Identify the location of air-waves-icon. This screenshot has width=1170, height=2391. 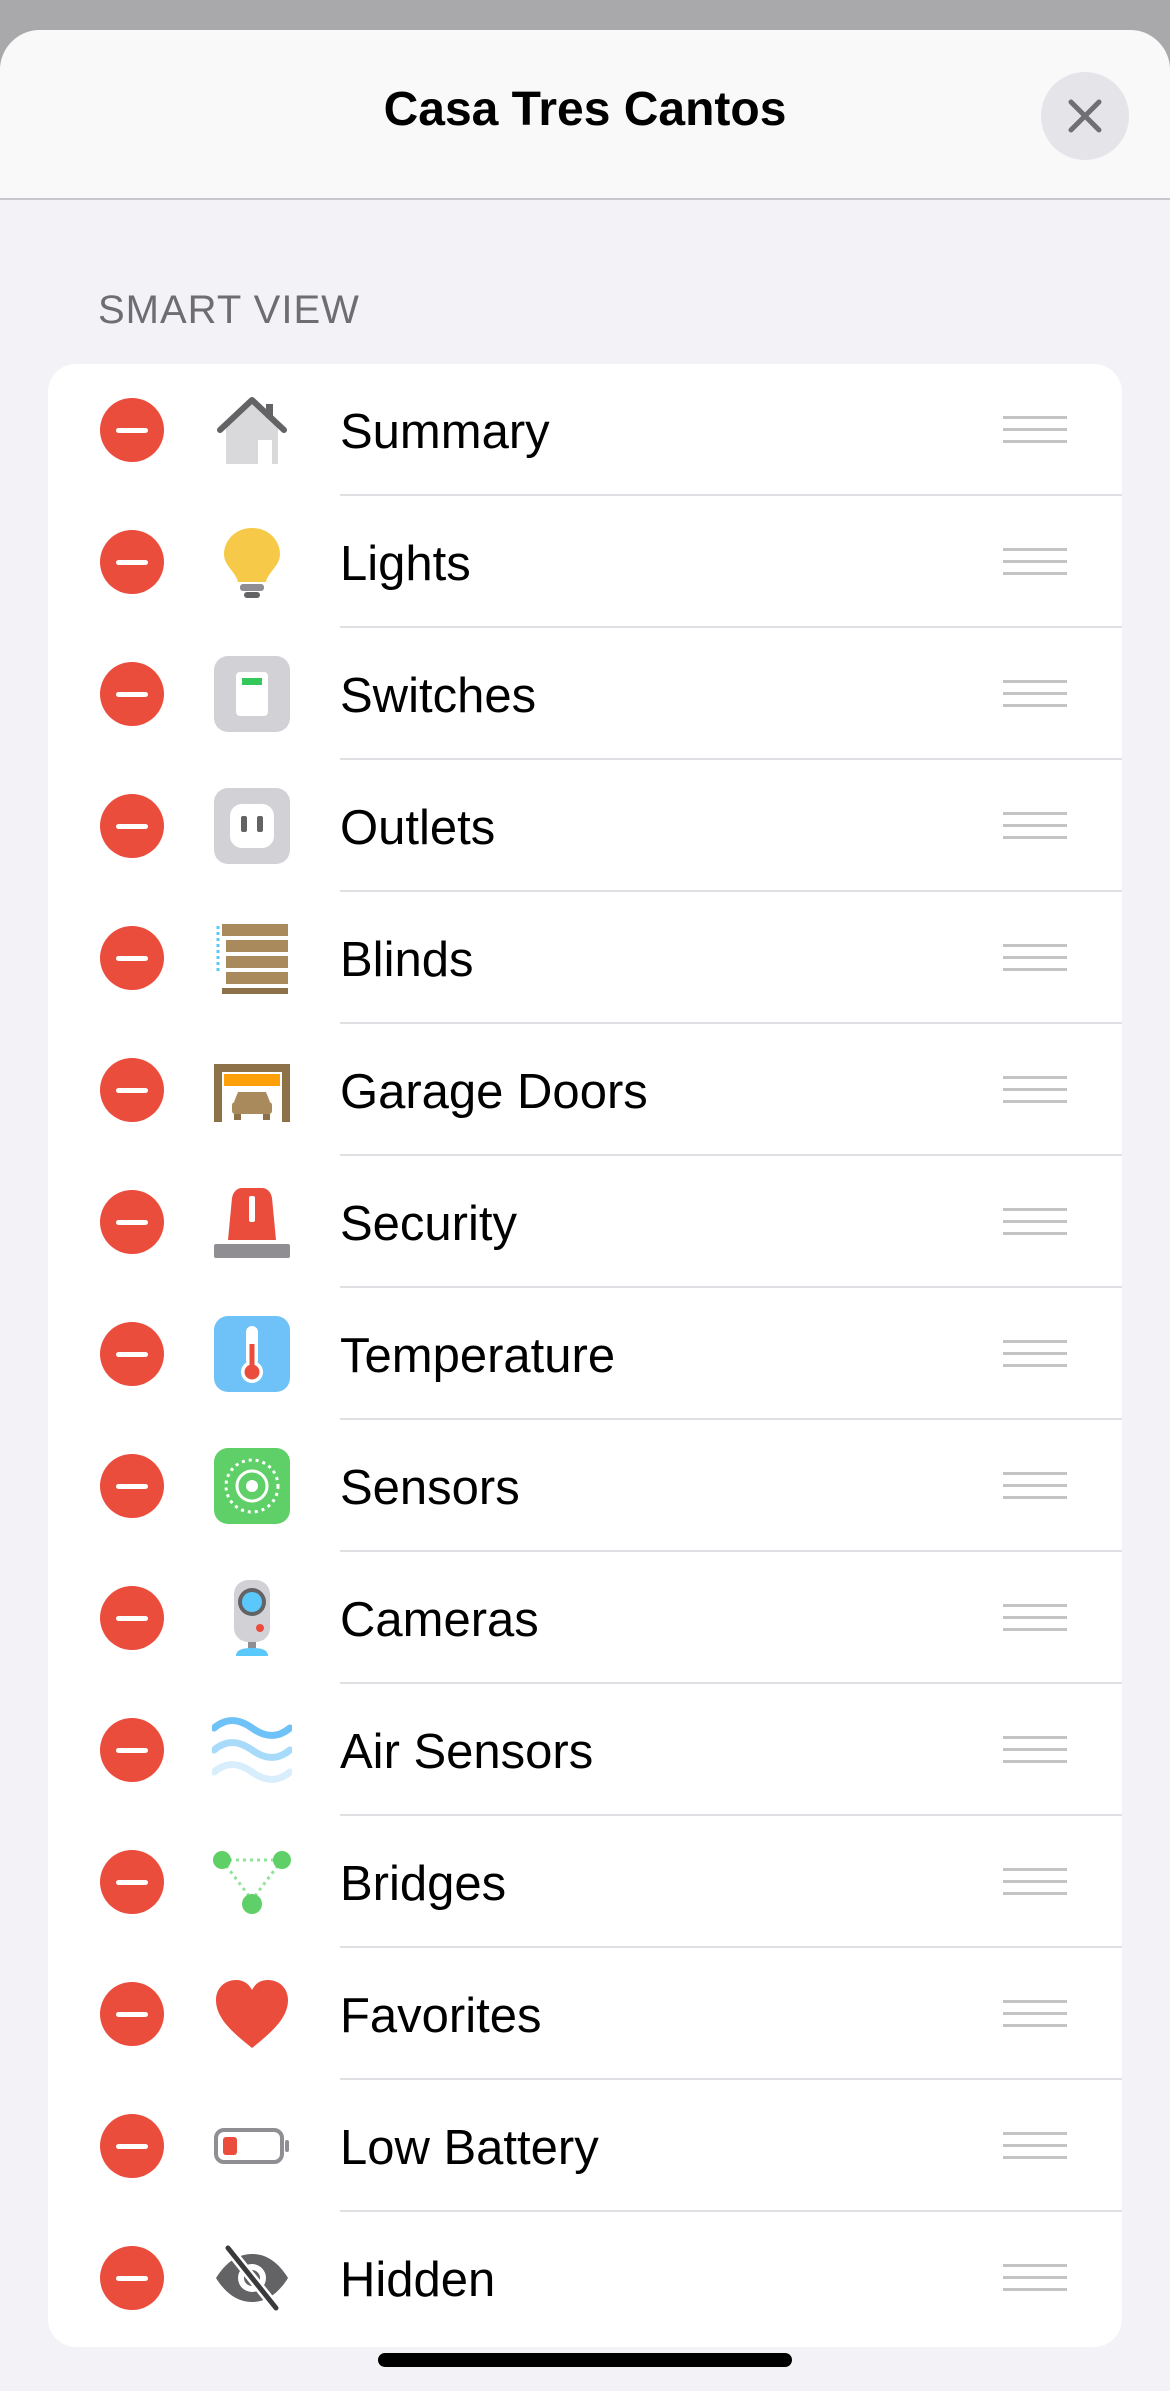
(252, 1750).